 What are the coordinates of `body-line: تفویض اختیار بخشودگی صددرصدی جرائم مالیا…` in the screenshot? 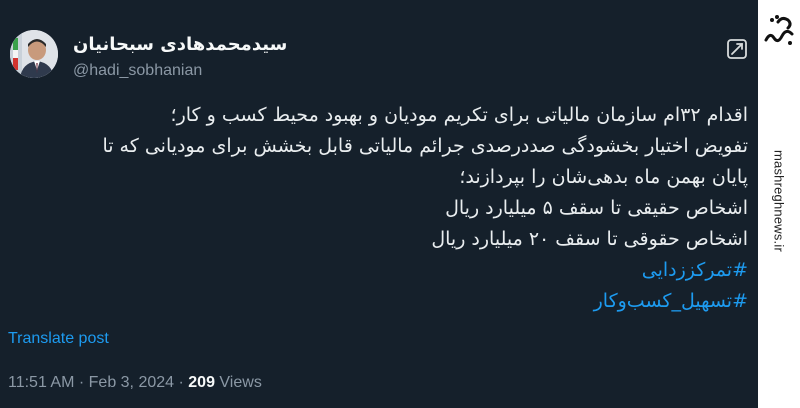 It's located at (425, 146).